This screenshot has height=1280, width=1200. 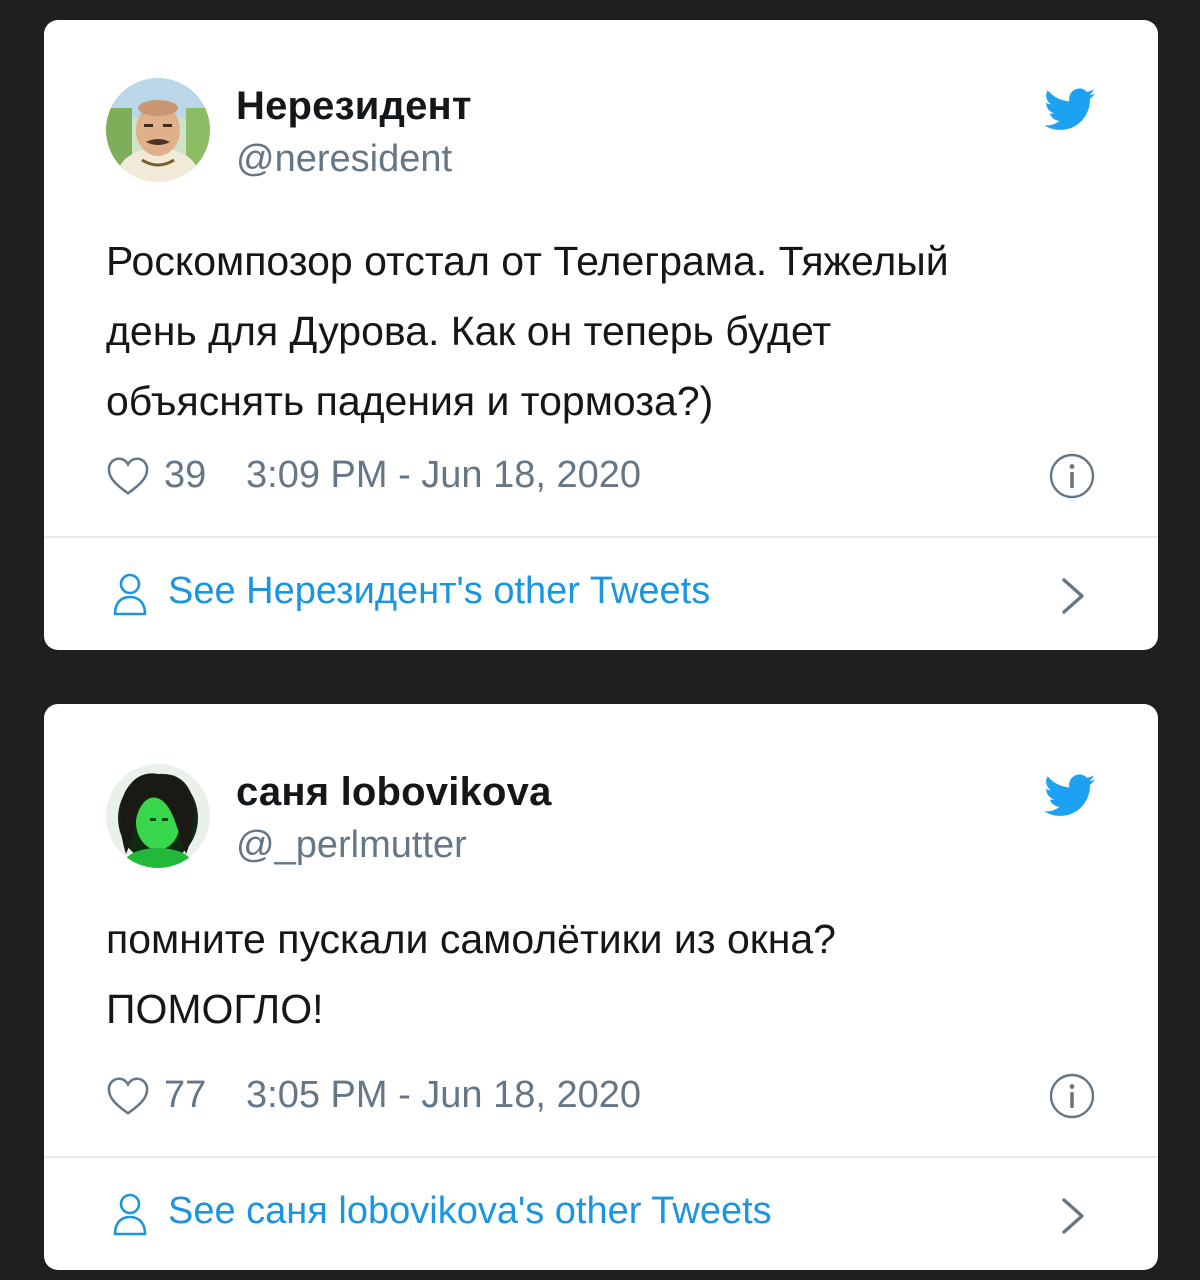 I want to click on tweet-meta: 39 3:09 PM - Jun 18, 2020, so click(x=601, y=476).